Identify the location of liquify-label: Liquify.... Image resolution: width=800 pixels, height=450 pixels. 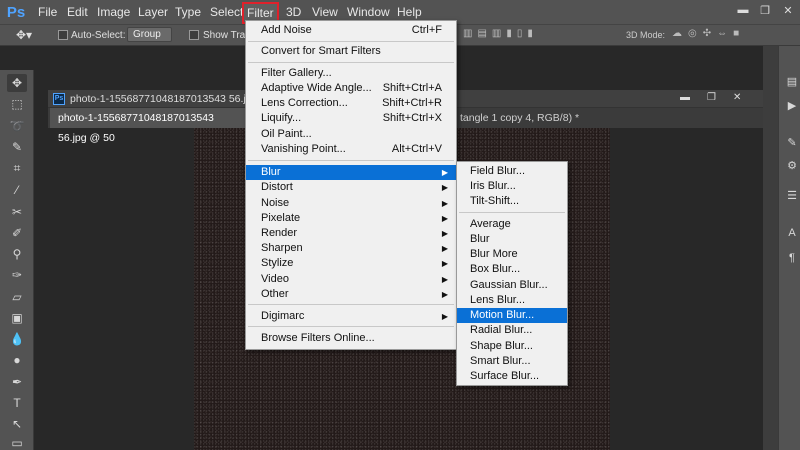
(281, 118).